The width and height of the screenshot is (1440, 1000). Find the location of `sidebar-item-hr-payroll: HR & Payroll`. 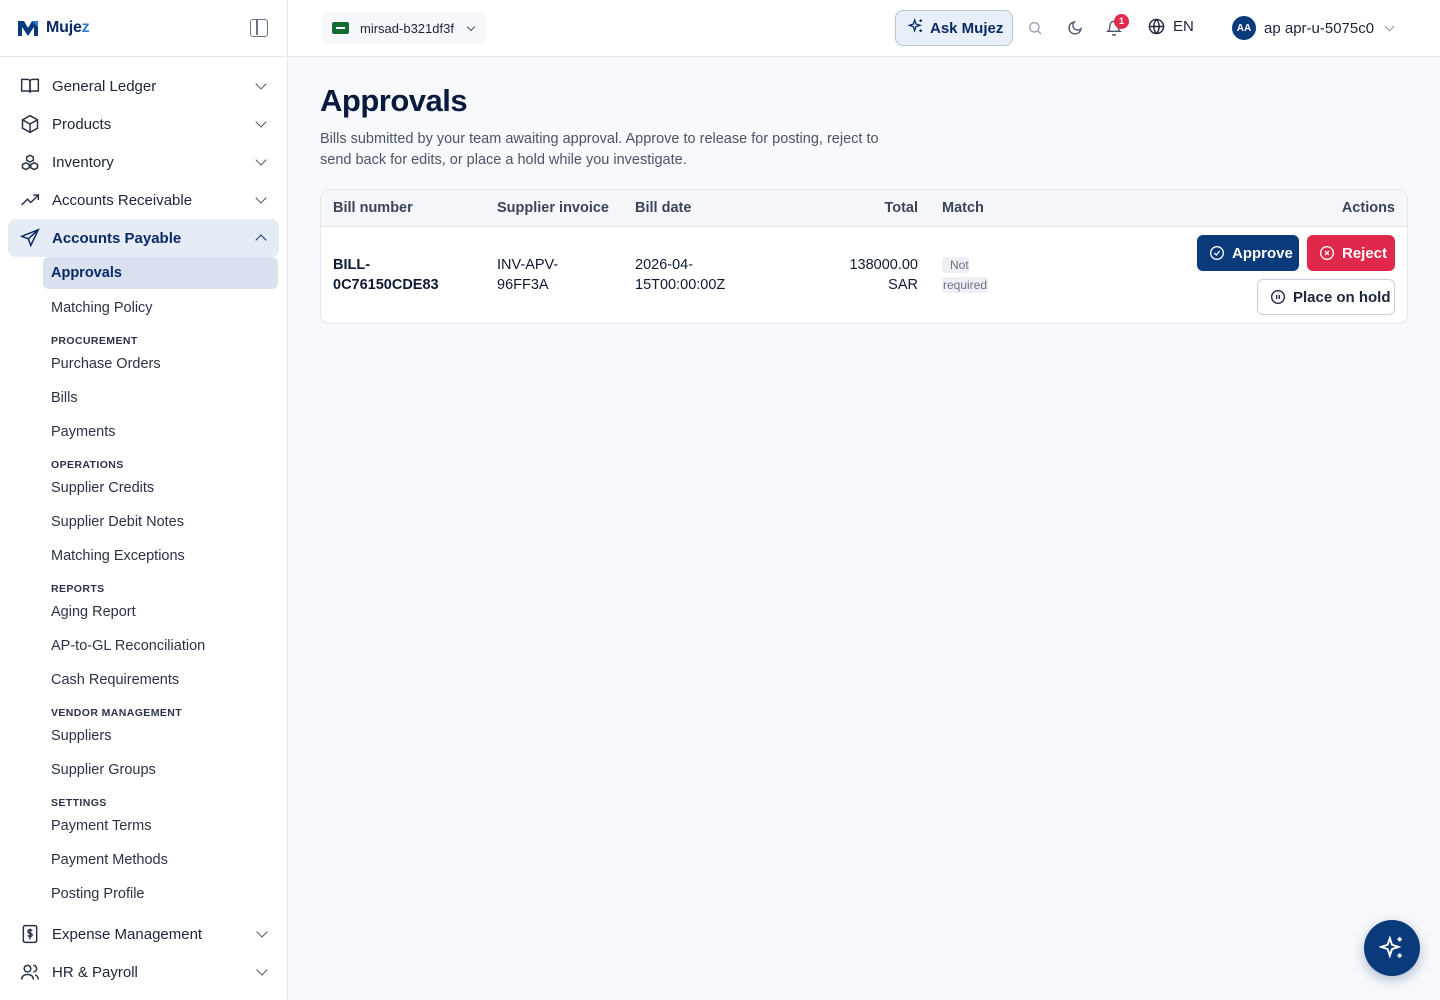

sidebar-item-hr-payroll: HR & Payroll is located at coordinates (144, 972).